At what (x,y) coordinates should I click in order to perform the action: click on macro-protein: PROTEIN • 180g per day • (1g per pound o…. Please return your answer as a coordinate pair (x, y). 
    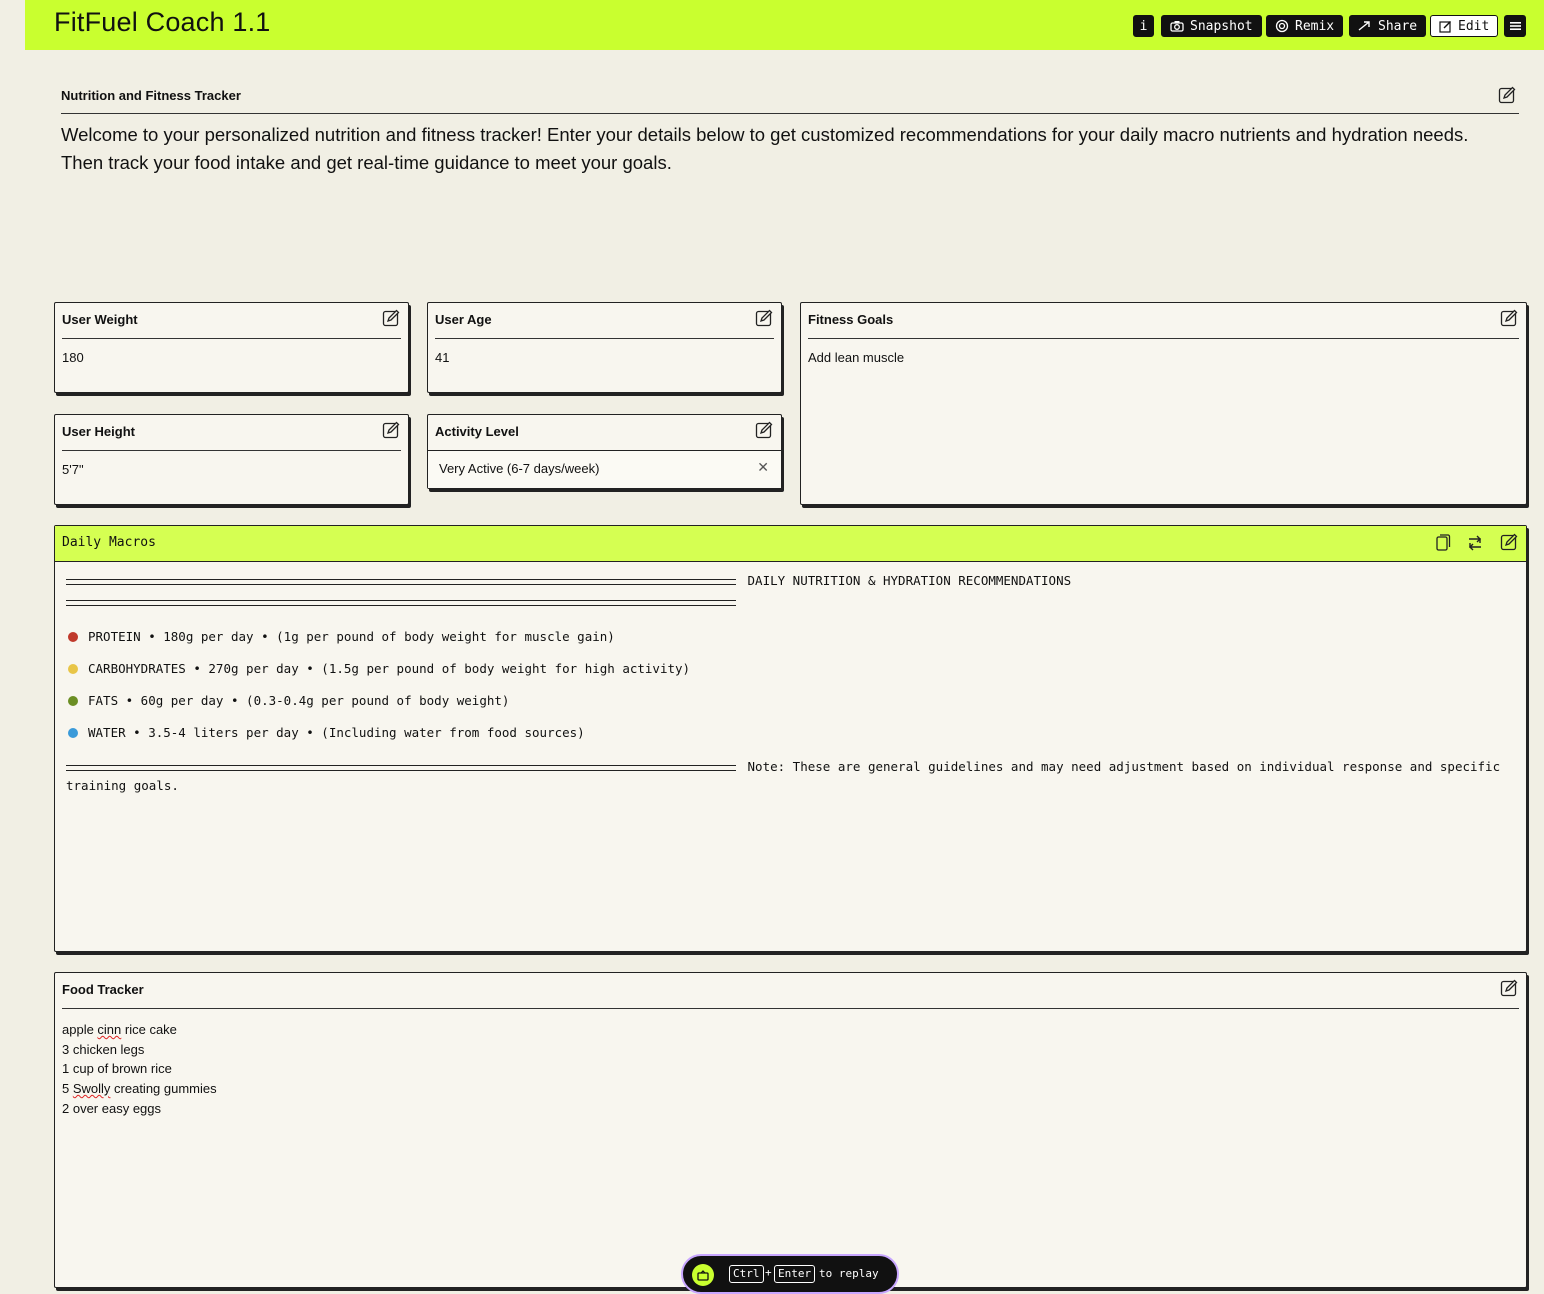
    Looking at the image, I should click on (786, 637).